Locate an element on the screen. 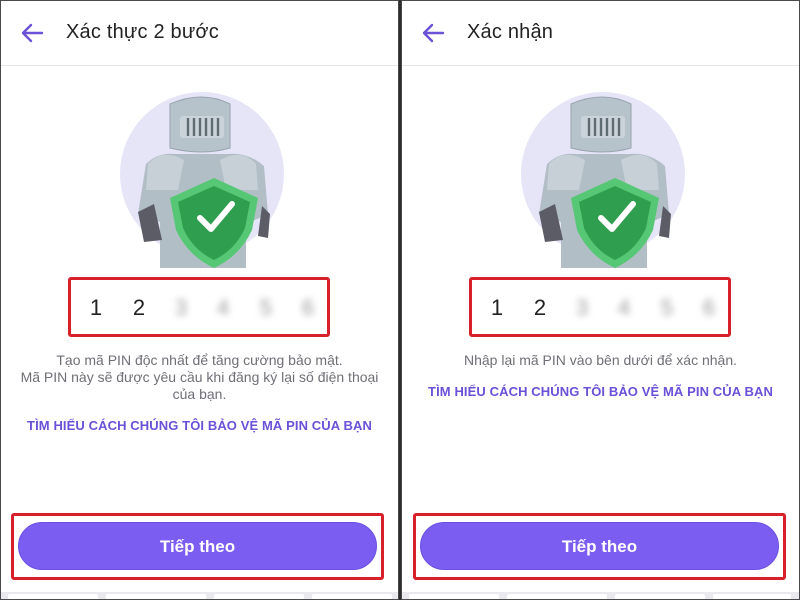 This screenshot has width=800, height=600. screen-title: Xác thực 2 bước is located at coordinates (142, 32).